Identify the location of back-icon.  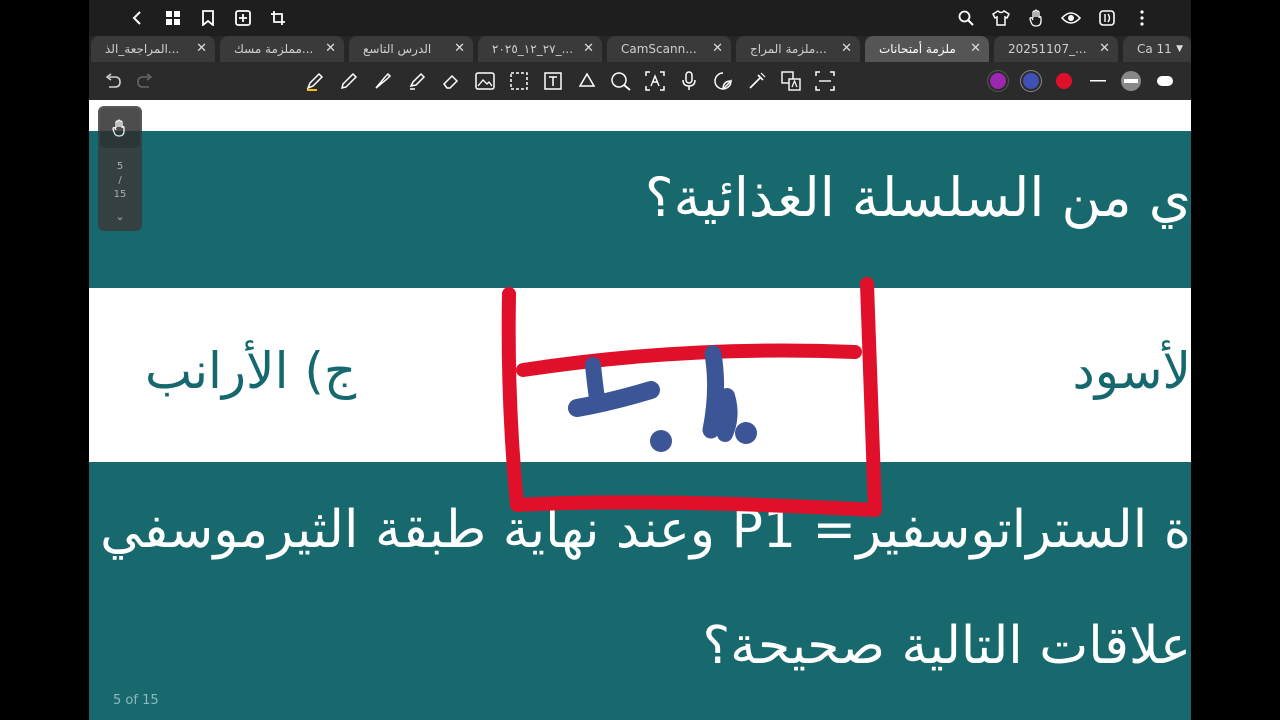
(137, 18).